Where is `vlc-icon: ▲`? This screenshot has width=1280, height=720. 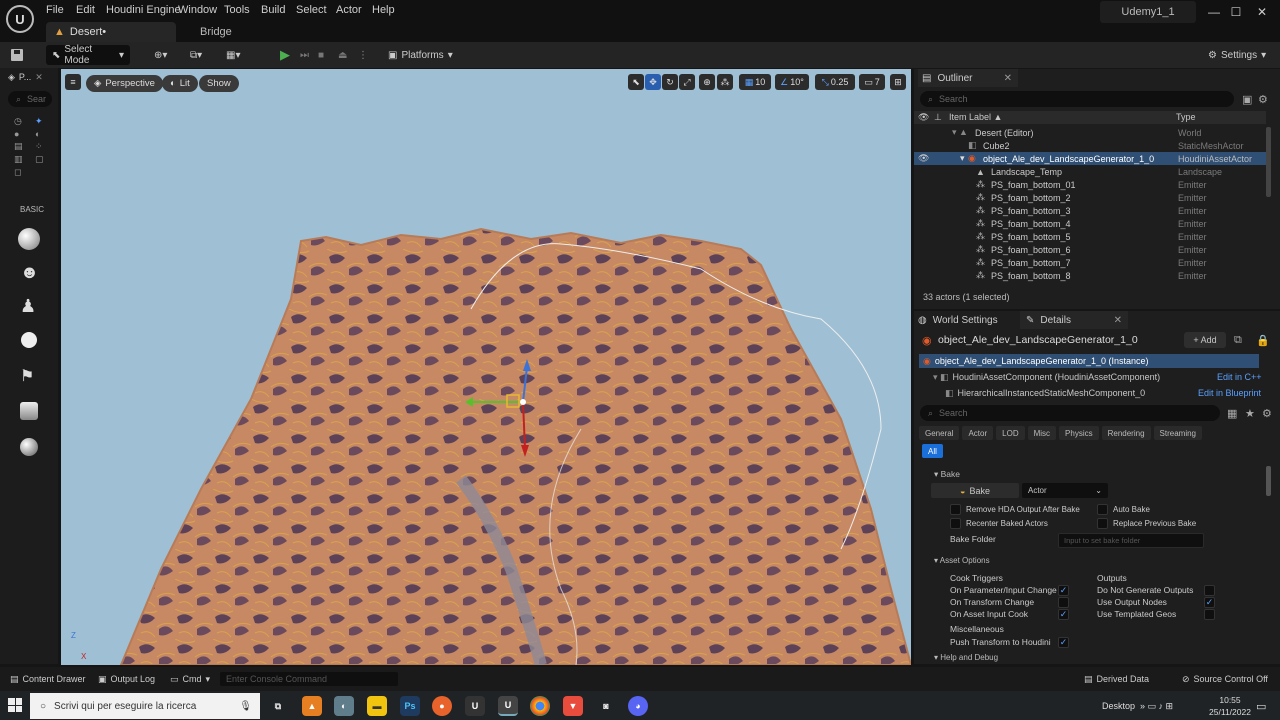
vlc-icon: ▲ is located at coordinates (312, 706).